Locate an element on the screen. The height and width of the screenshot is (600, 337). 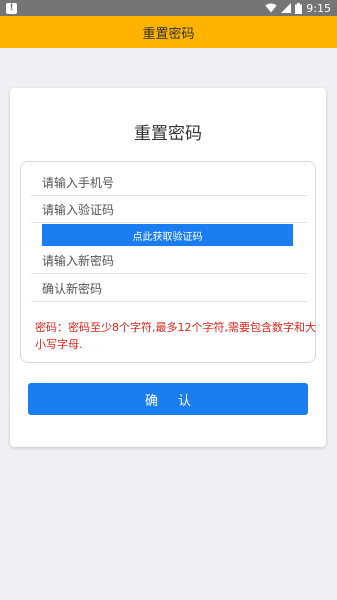
get-code-button: 点此获取验证码 is located at coordinates (167, 235).